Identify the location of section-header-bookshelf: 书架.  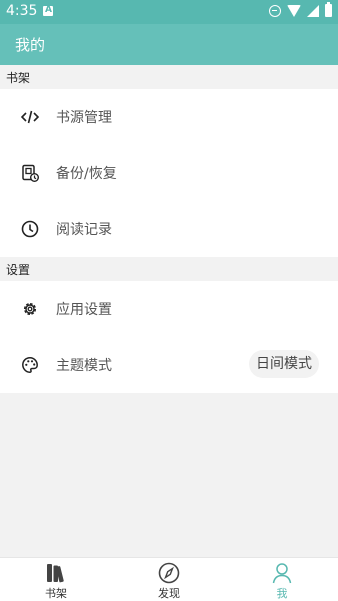
(169, 77).